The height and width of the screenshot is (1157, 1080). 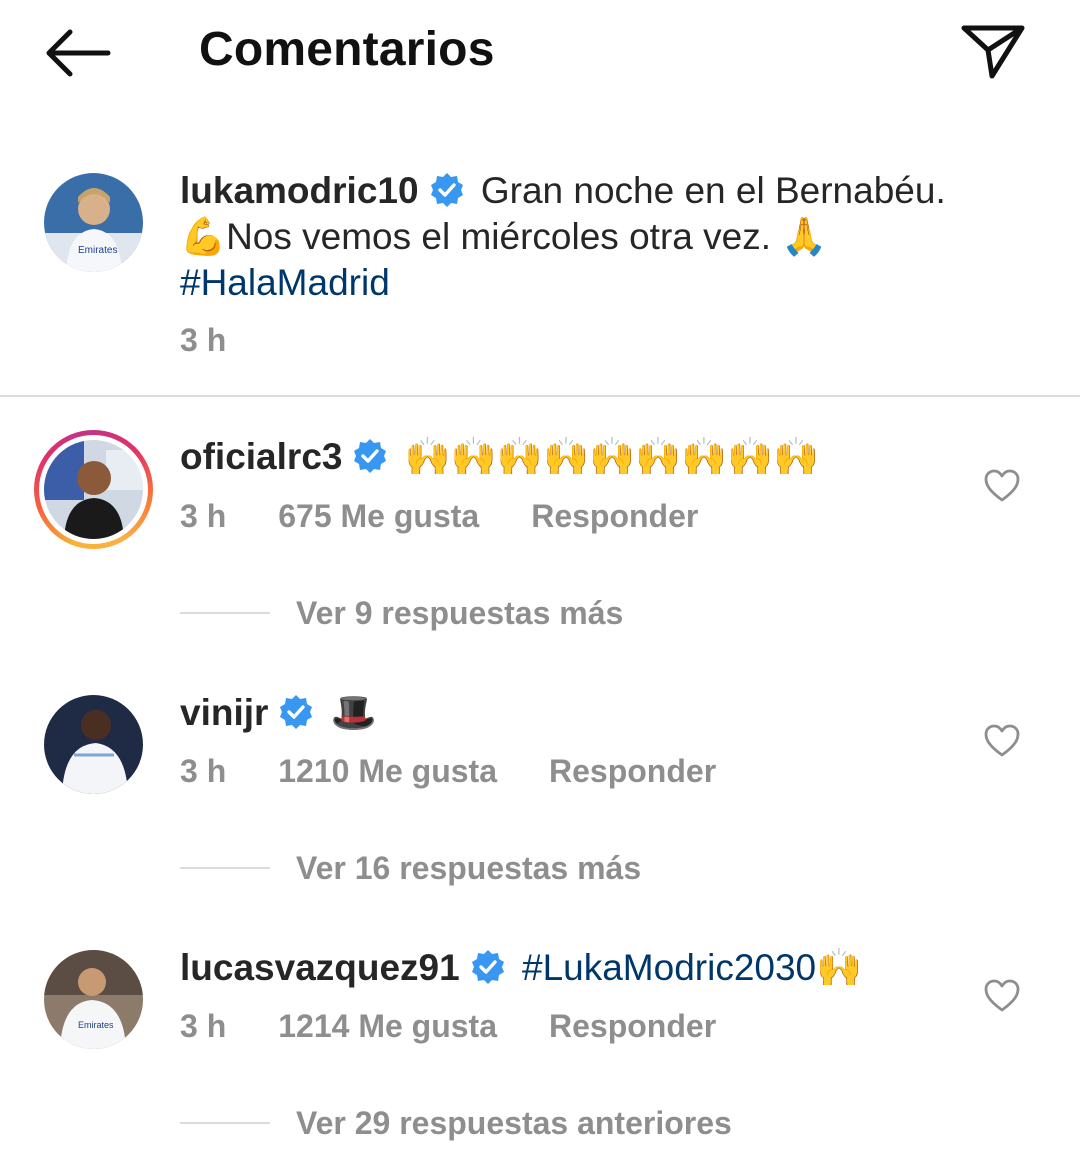 I want to click on page-title: Comentarios, so click(x=347, y=49).